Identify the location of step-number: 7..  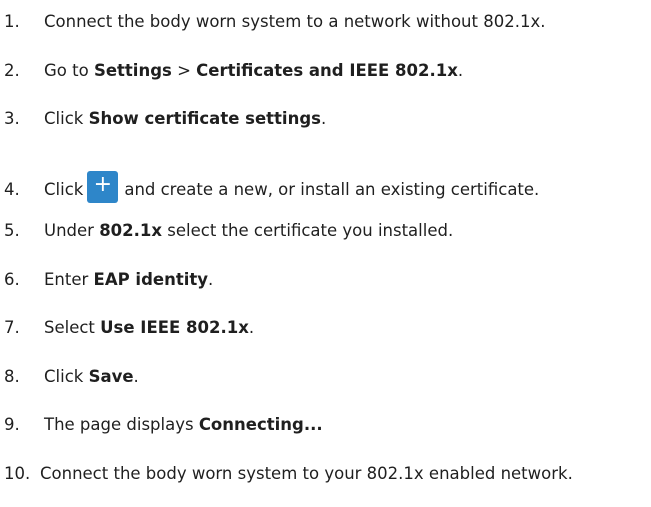
(12, 327).